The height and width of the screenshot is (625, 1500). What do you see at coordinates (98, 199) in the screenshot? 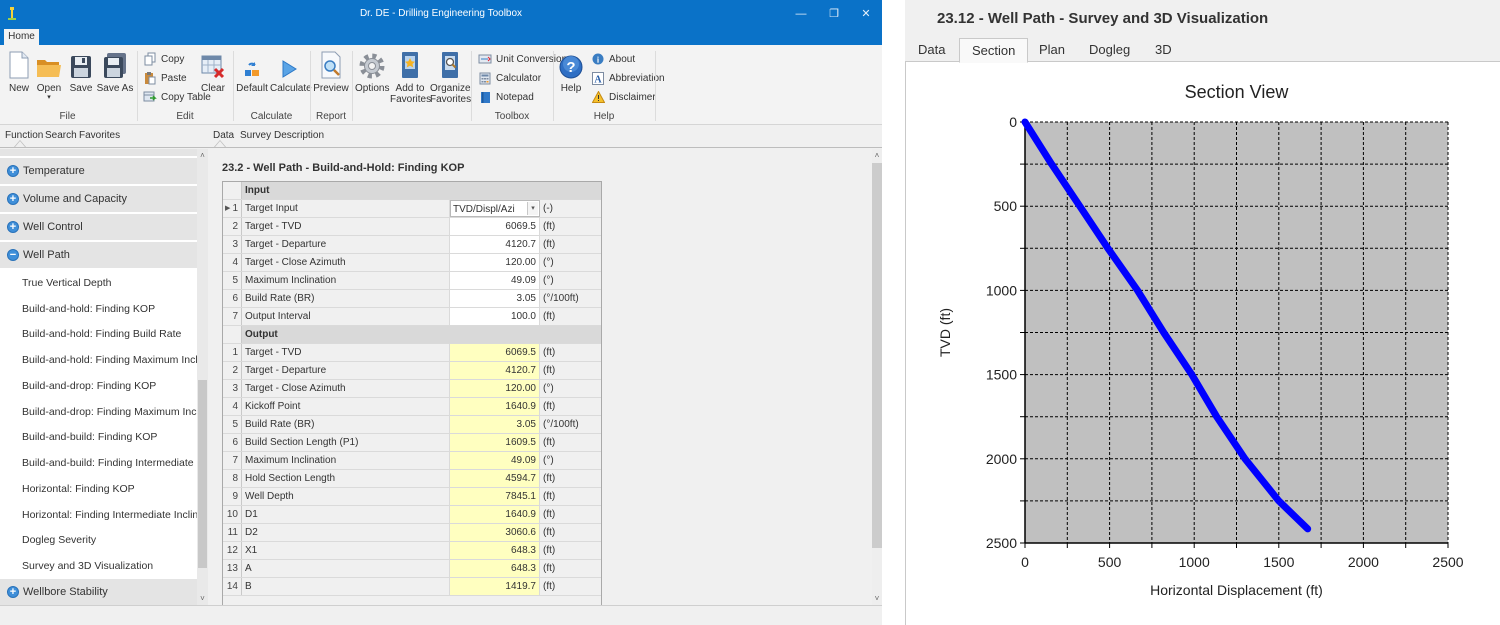
I see `sidebar-group: + Volume and Capacity` at bounding box center [98, 199].